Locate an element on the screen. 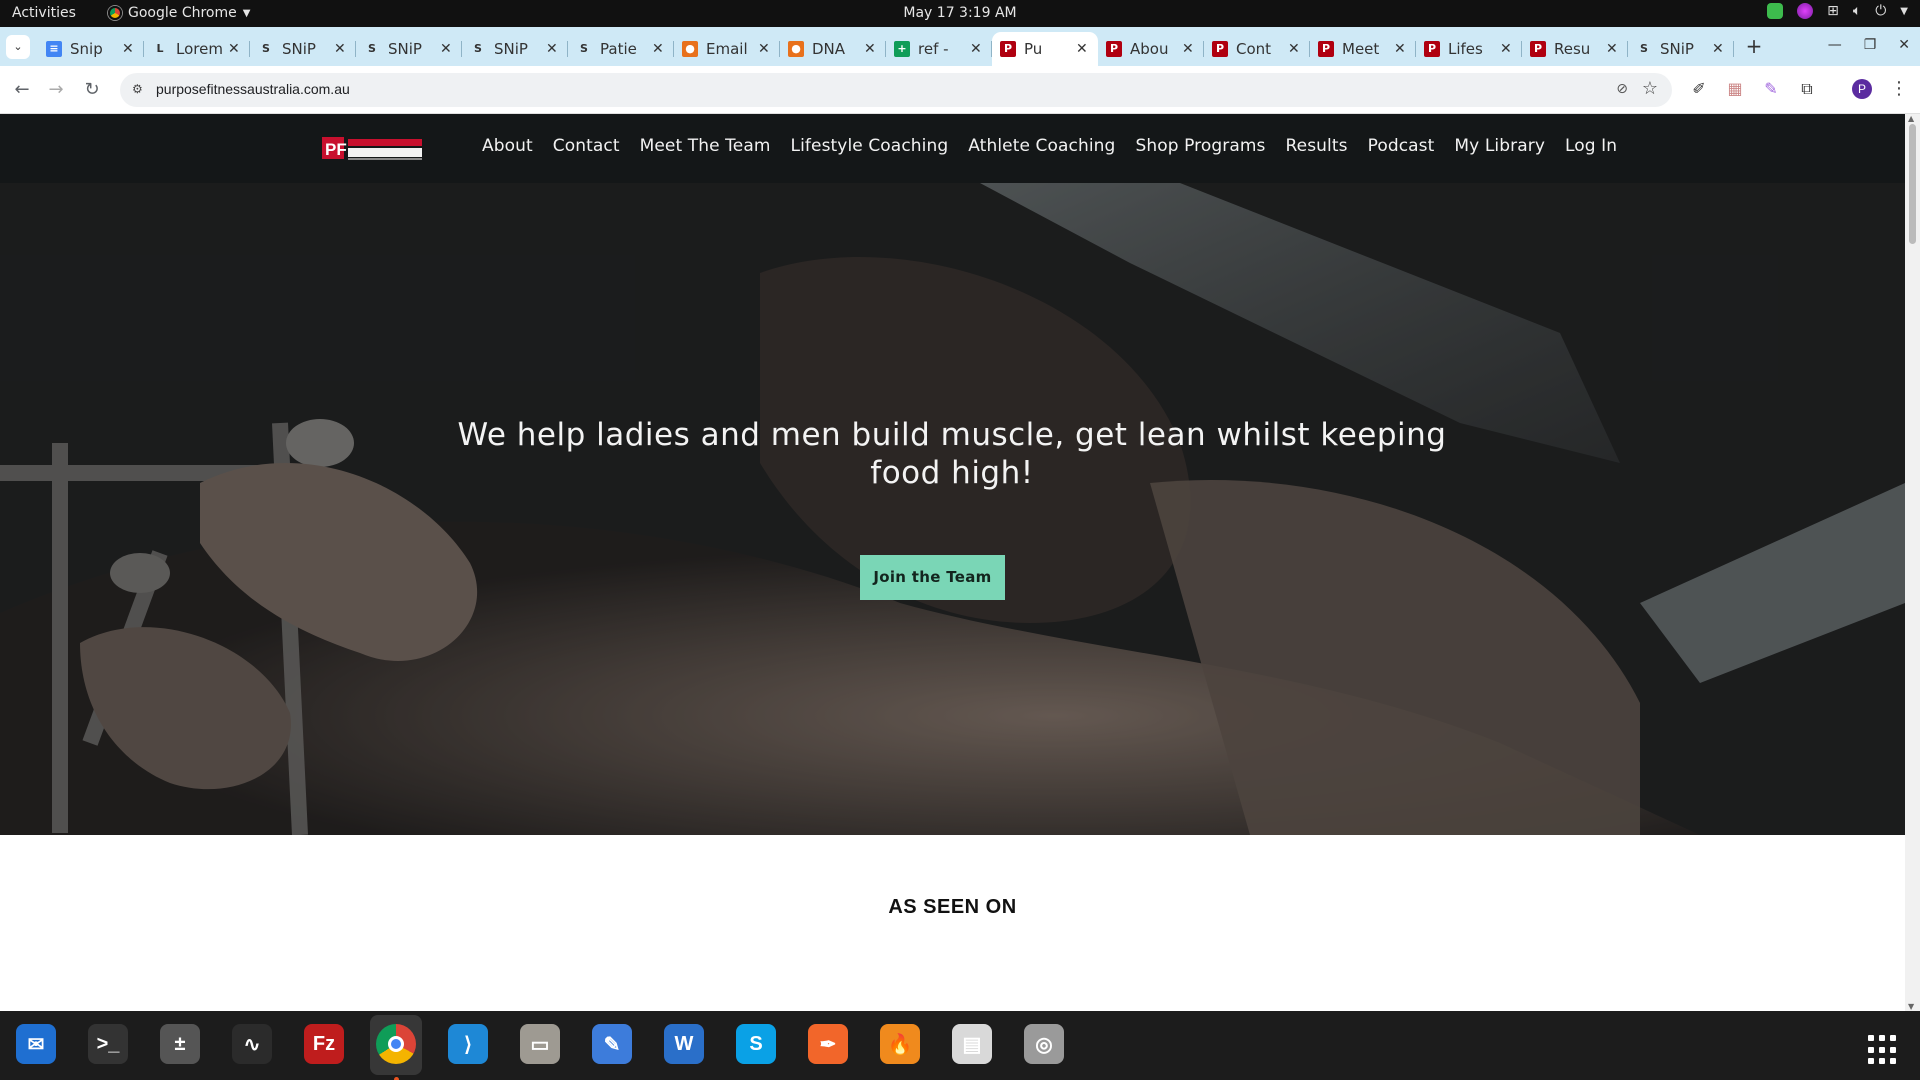 The image size is (1920, 1080). nav-link-shop-programs: Shop Programs is located at coordinates (1200, 146).